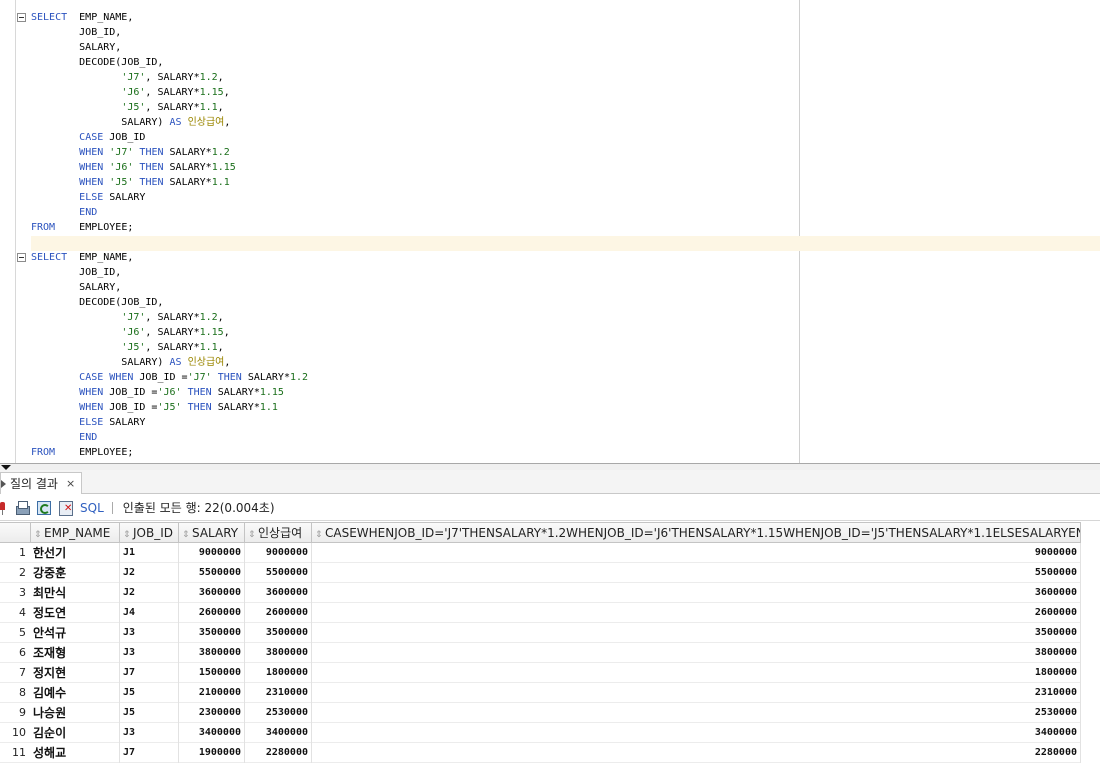  I want to click on cell-salary: 2600000, so click(212, 613).